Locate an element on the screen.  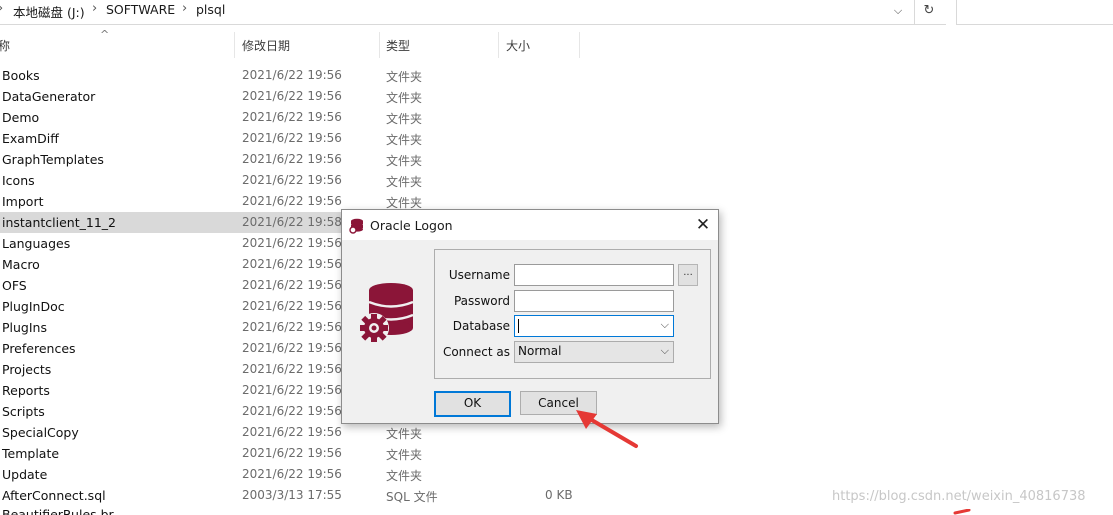
column-header-date: 修改日期 is located at coordinates (266, 45).